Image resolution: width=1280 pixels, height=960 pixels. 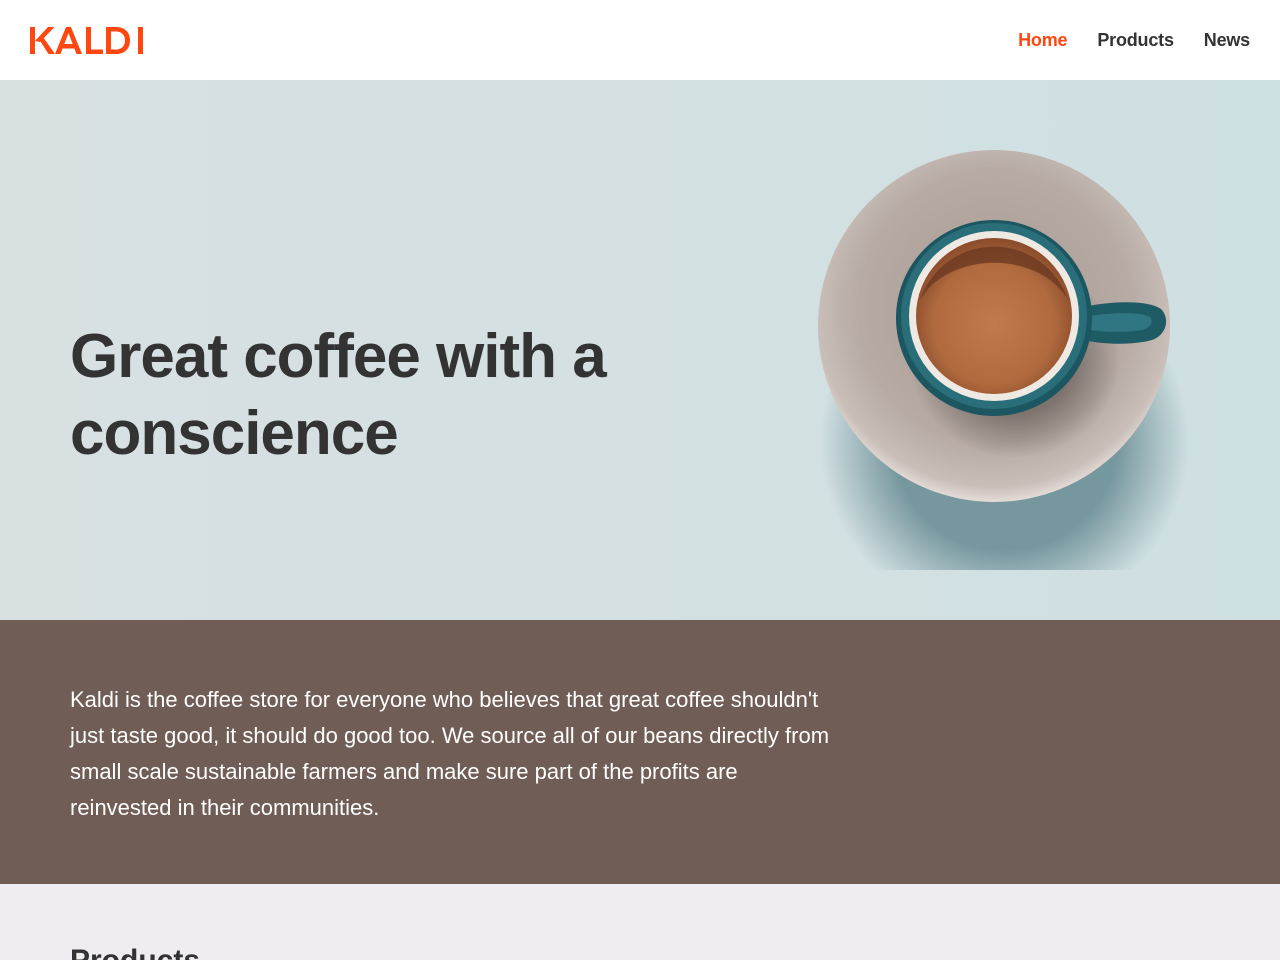 What do you see at coordinates (640, 922) in the screenshot?
I see `products-section: Products` at bounding box center [640, 922].